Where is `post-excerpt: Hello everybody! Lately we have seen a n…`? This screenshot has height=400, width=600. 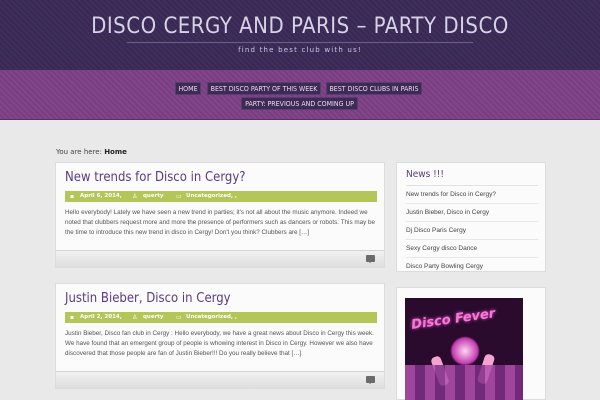 post-excerpt: Hello everybody! Lately we have seen a n… is located at coordinates (220, 222).